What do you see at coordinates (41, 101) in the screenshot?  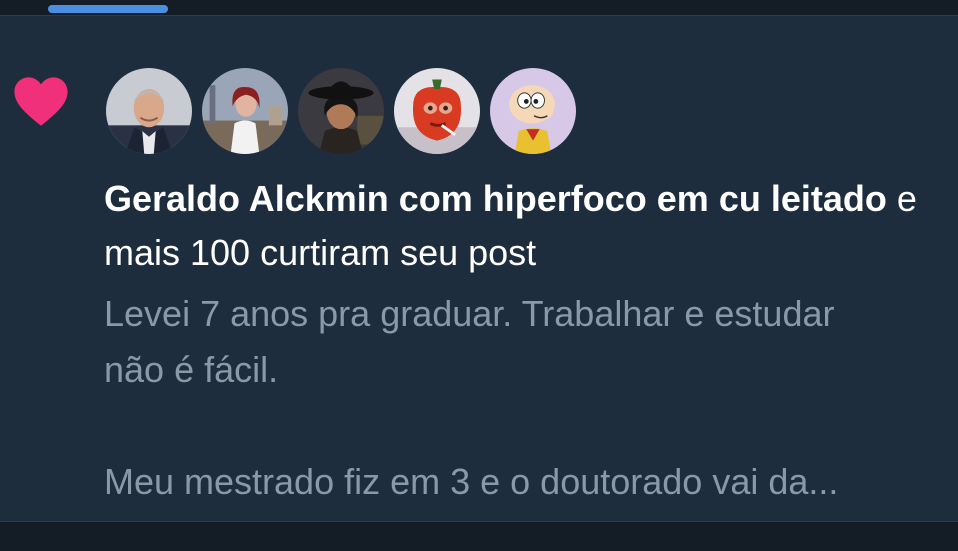 I see `heart-icon` at bounding box center [41, 101].